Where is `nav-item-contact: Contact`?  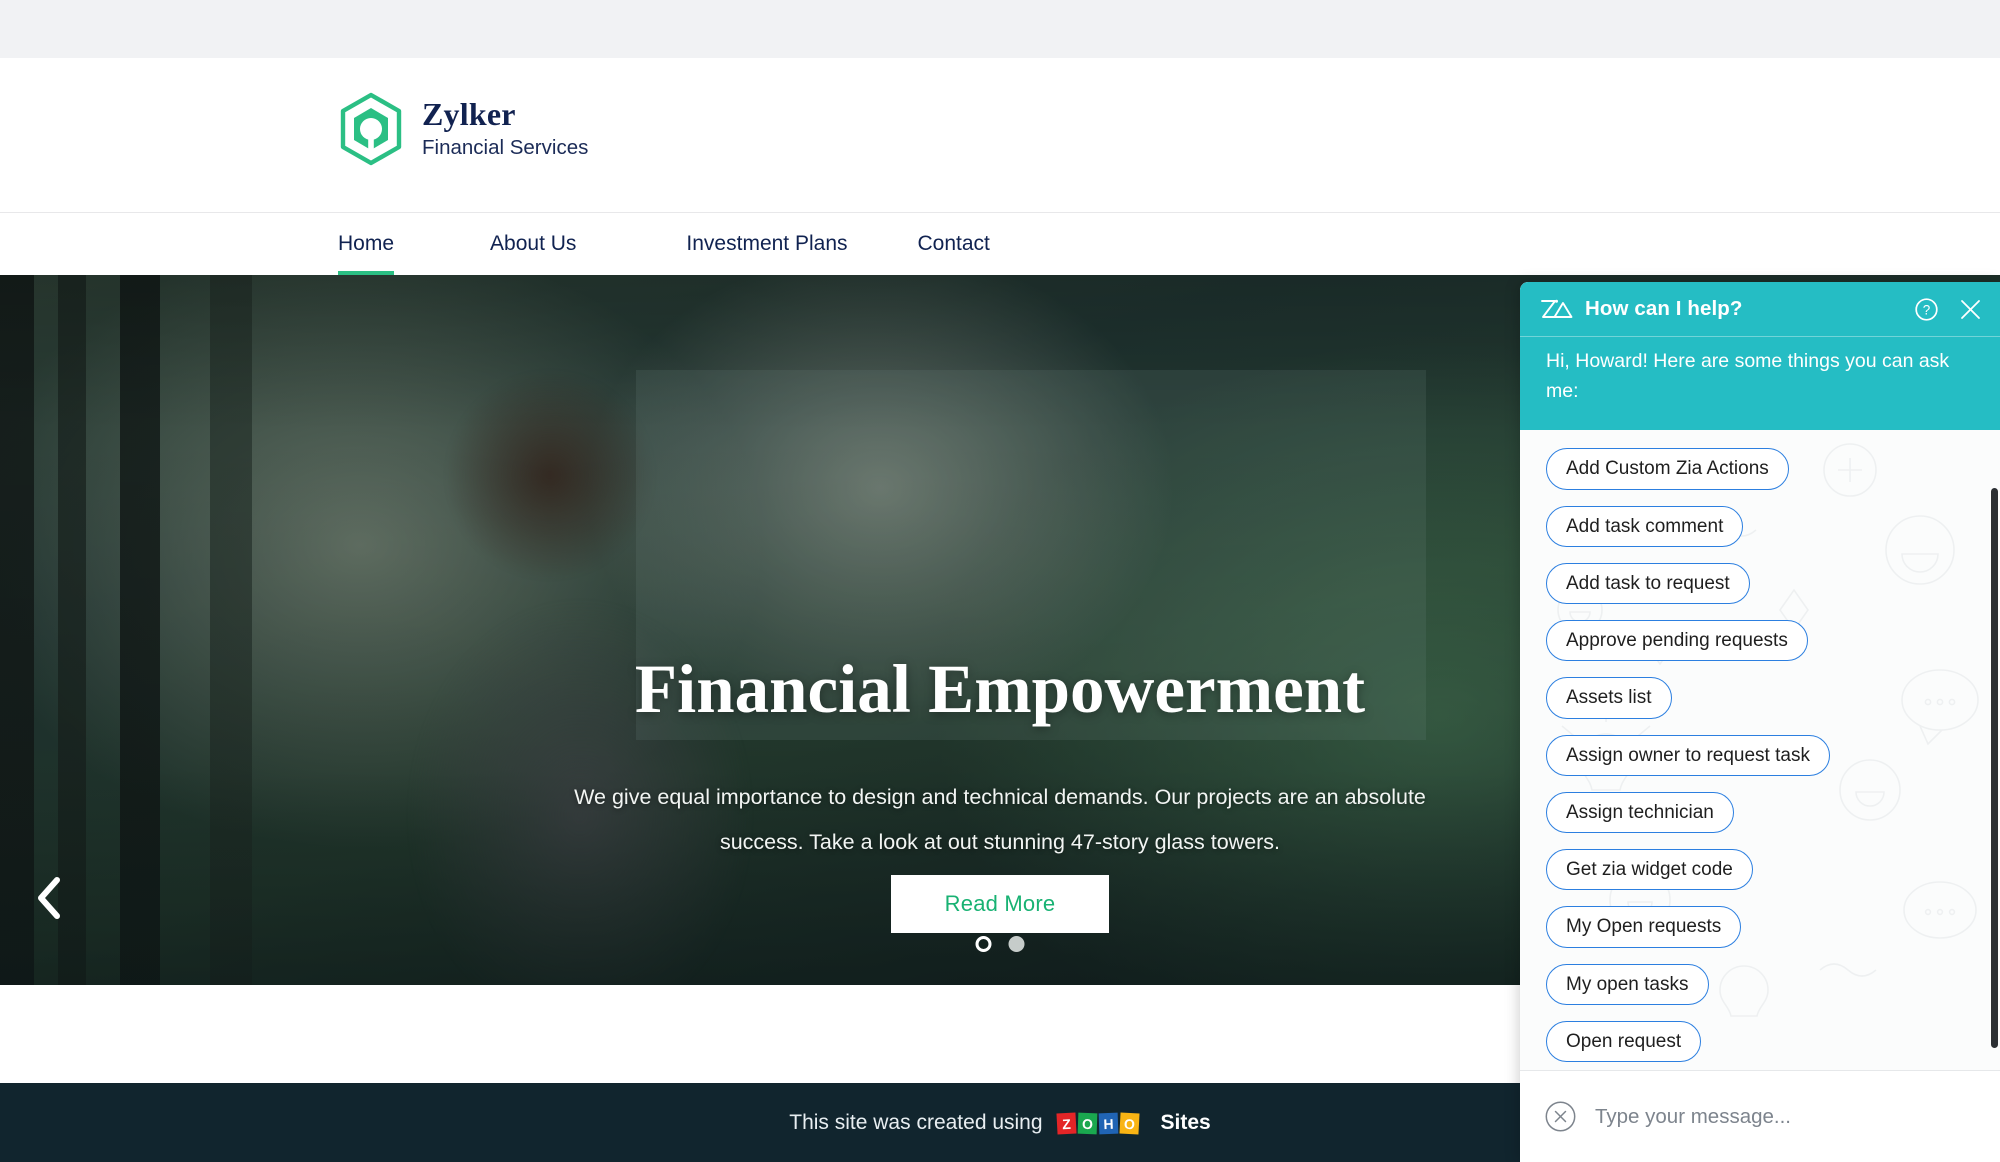
nav-item-contact: Contact is located at coordinates (954, 244).